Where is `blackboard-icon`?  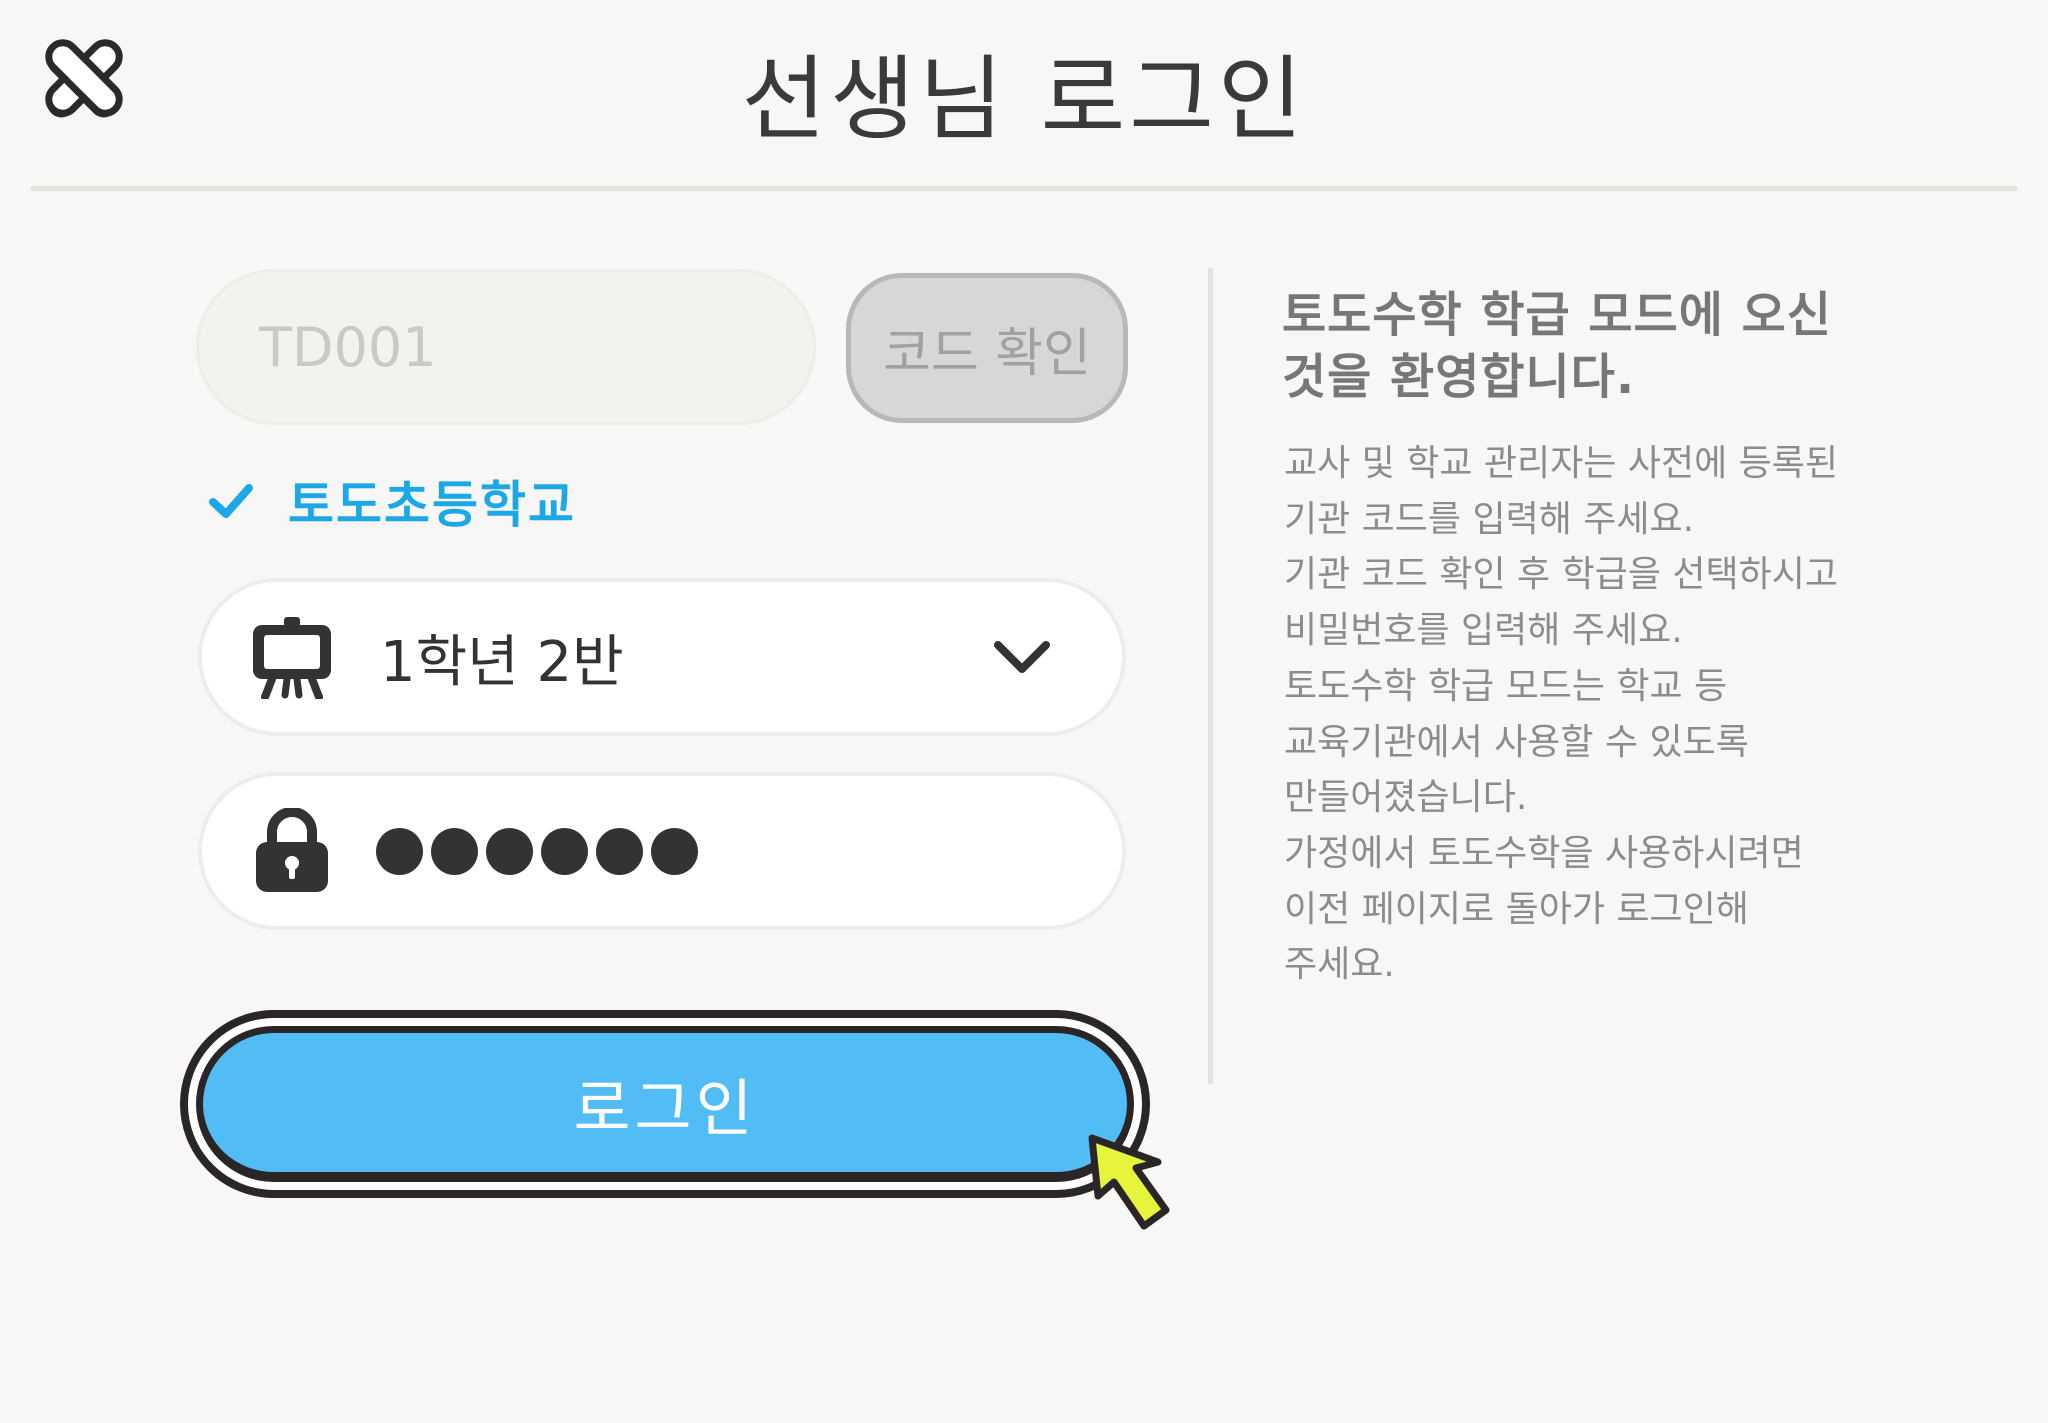
blackboard-icon is located at coordinates (292, 658).